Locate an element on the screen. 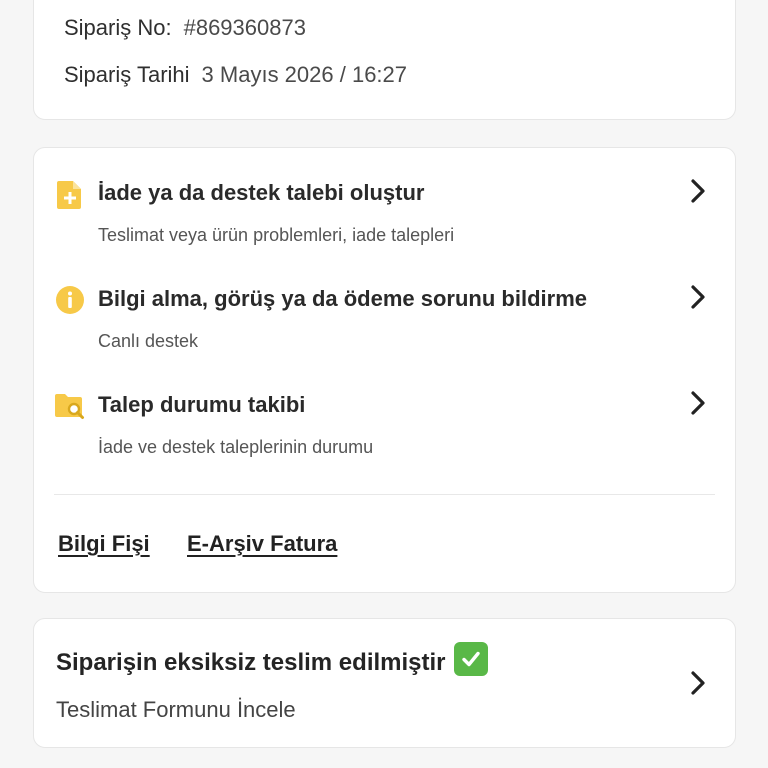 The image size is (768, 768). delivery-form-link: Teslimat Formunu İncele is located at coordinates (176, 710).